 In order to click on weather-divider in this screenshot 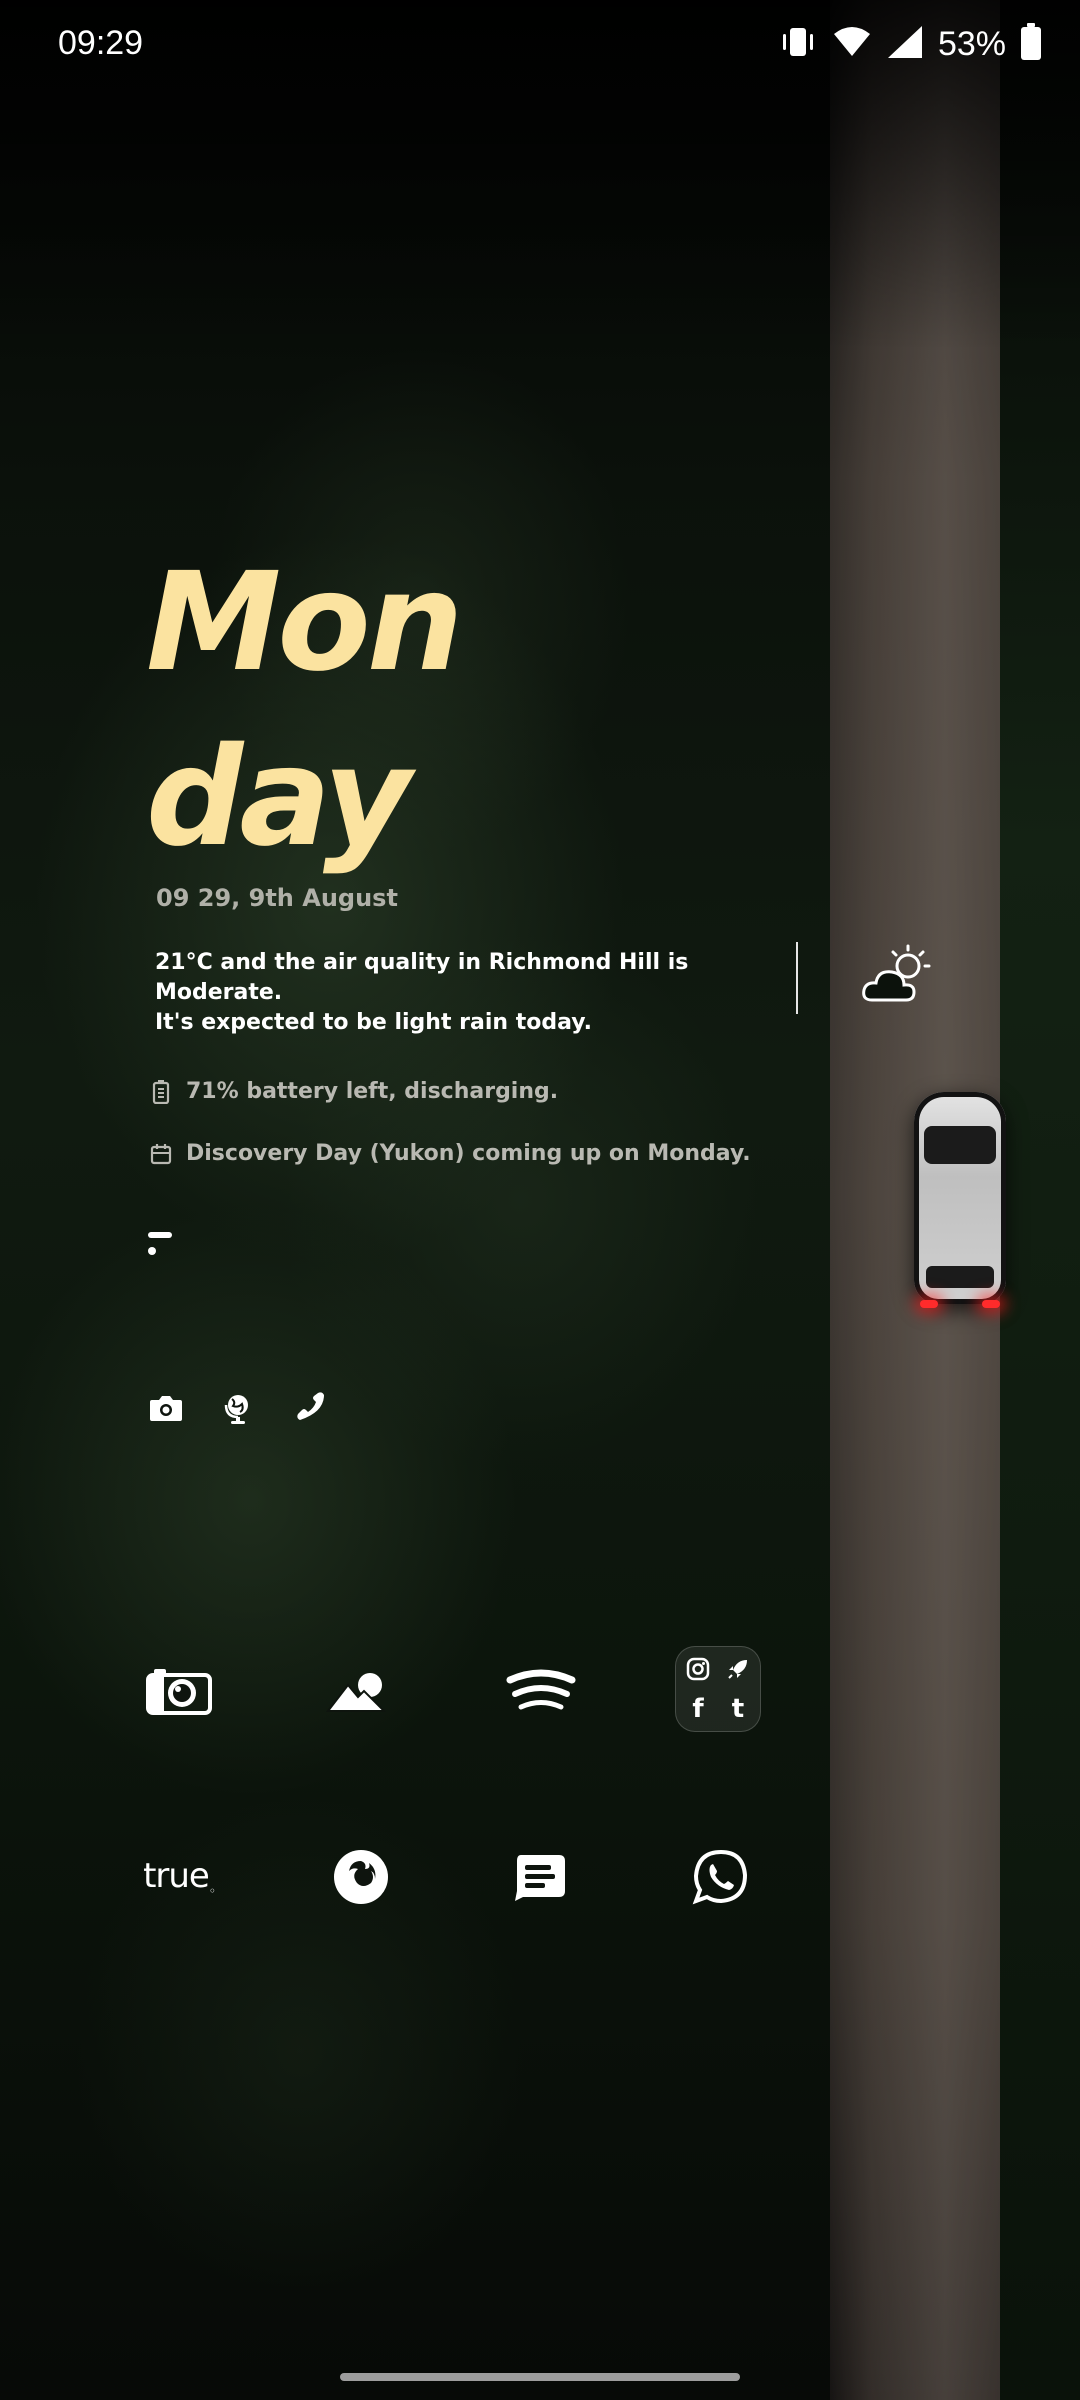, I will do `click(797, 978)`.